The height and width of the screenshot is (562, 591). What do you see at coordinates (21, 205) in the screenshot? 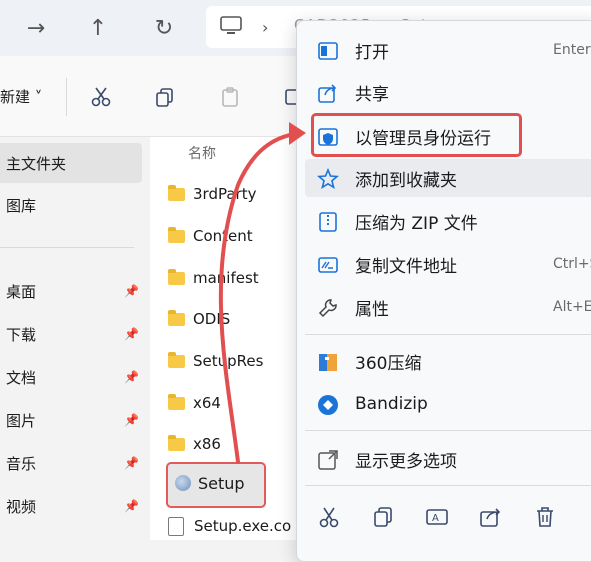
I see `sidebar-item-label: 图库` at bounding box center [21, 205].